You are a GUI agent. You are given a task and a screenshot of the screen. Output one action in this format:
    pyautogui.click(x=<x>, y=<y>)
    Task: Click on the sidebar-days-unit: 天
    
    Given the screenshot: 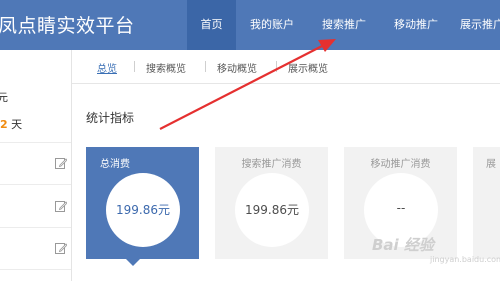 What is the action you would take?
    pyautogui.click(x=17, y=124)
    